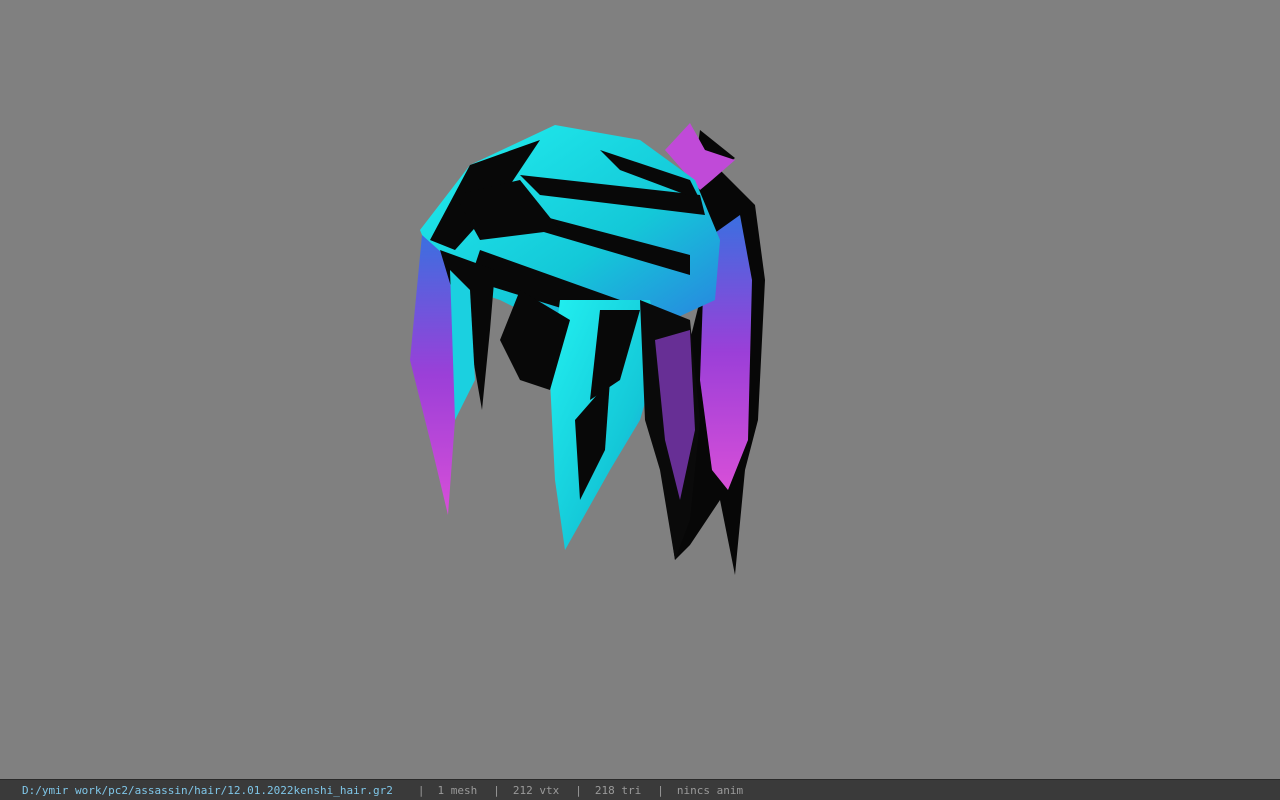 The height and width of the screenshot is (800, 1280). I want to click on triangle-count-label: 218 tri, so click(618, 790).